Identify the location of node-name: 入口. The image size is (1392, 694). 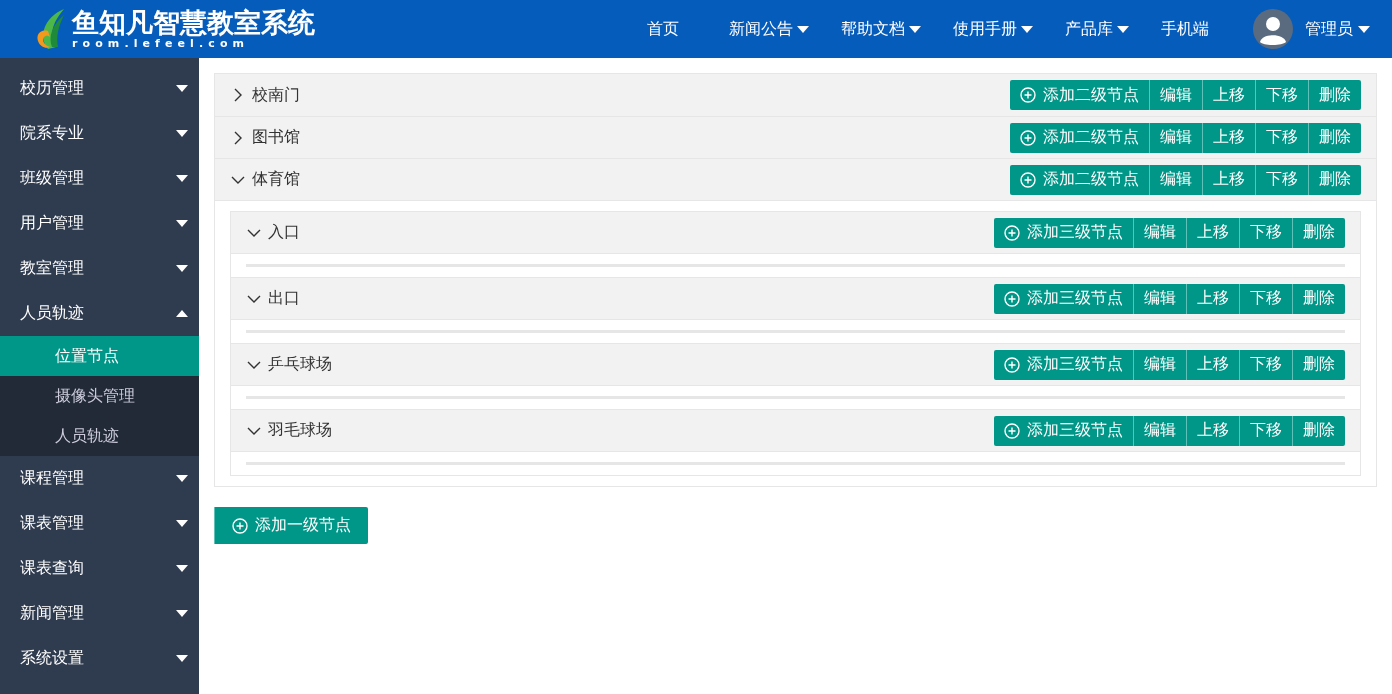
(284, 232).